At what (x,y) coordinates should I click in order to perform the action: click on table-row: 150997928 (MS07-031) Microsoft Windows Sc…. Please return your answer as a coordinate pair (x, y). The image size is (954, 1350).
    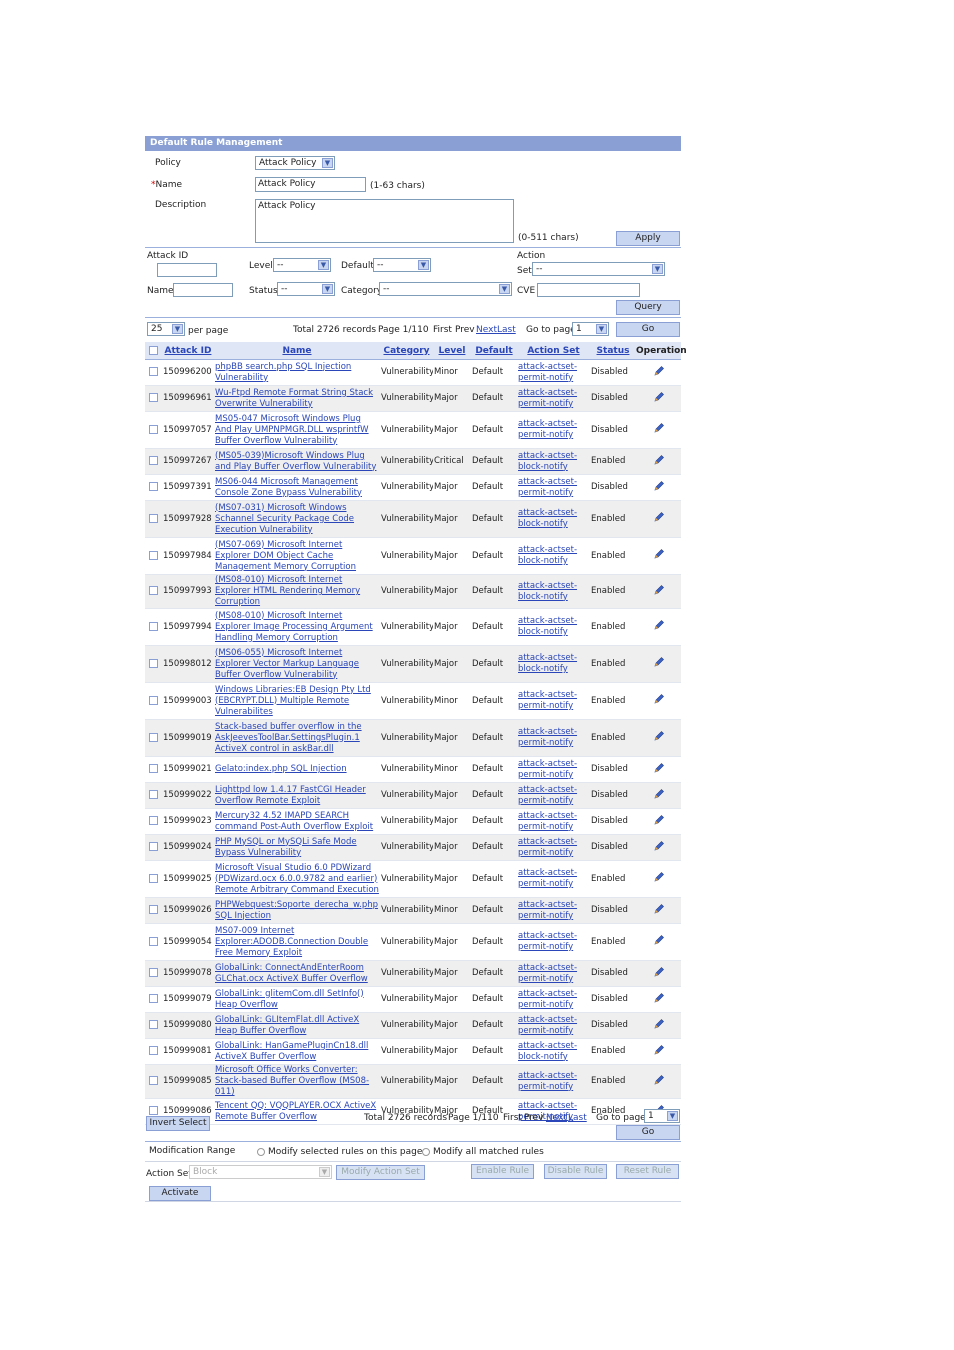
    Looking at the image, I should click on (413, 519).